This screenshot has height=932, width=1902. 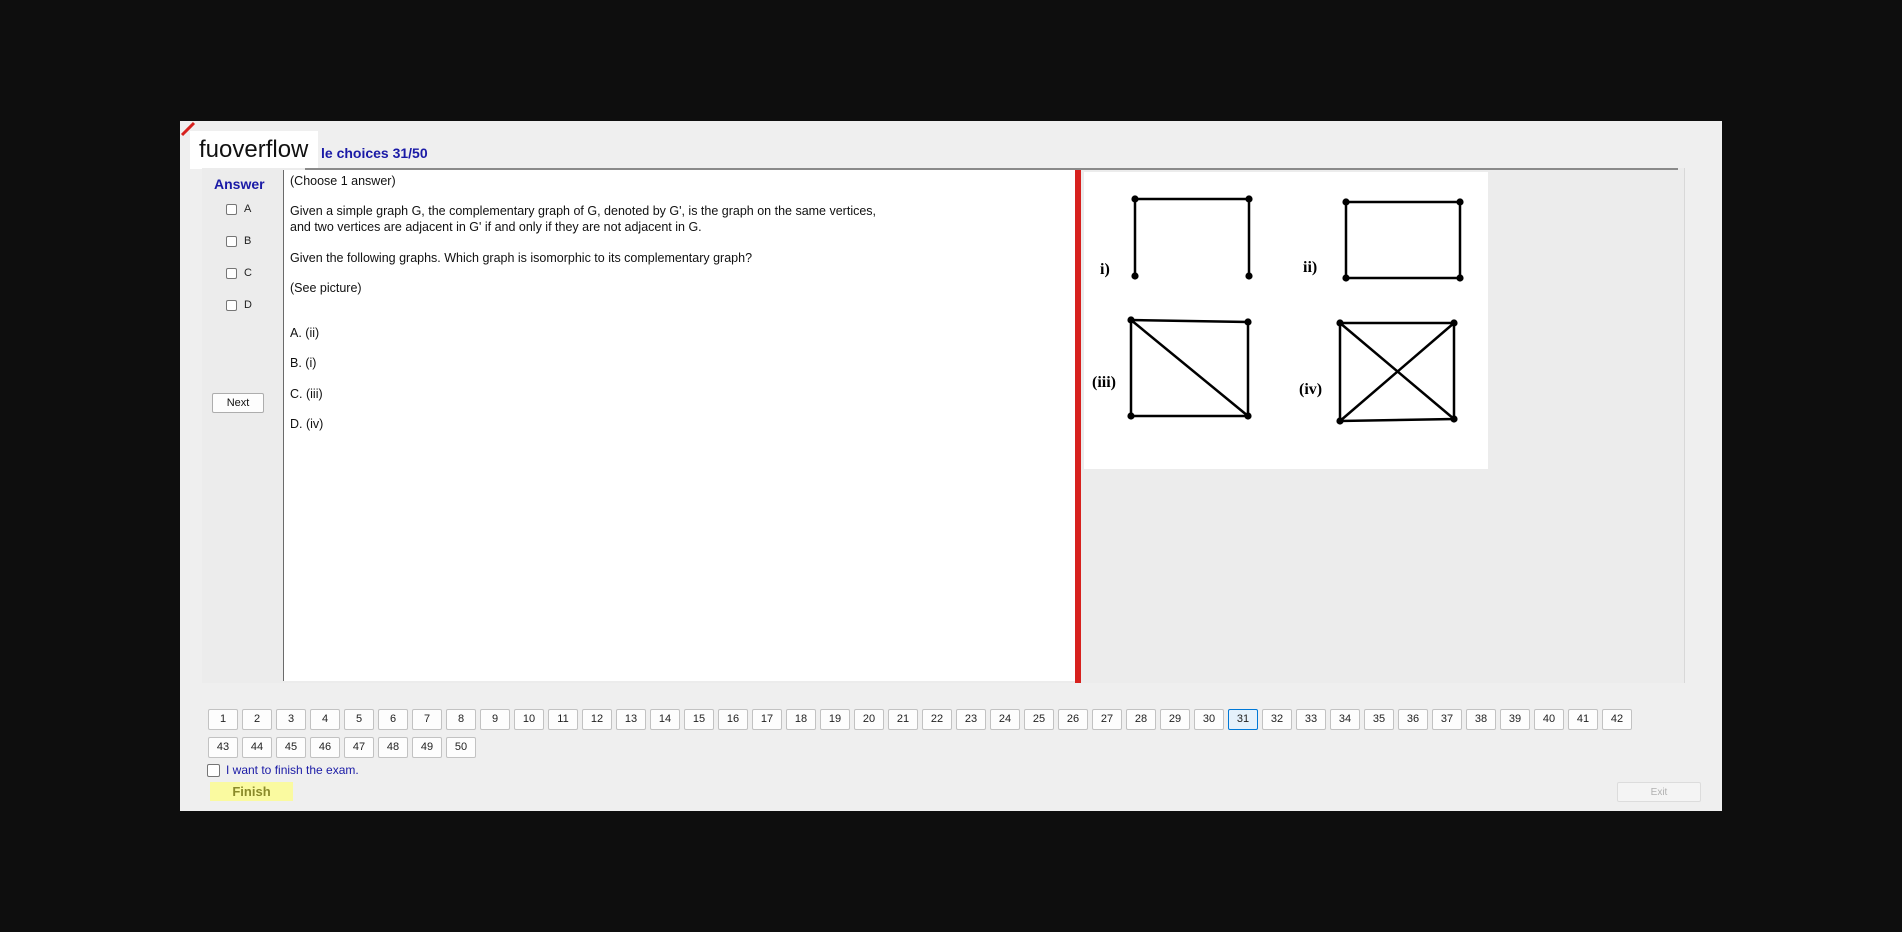 What do you see at coordinates (631, 719) in the screenshot?
I see `question-nav-button: 13` at bounding box center [631, 719].